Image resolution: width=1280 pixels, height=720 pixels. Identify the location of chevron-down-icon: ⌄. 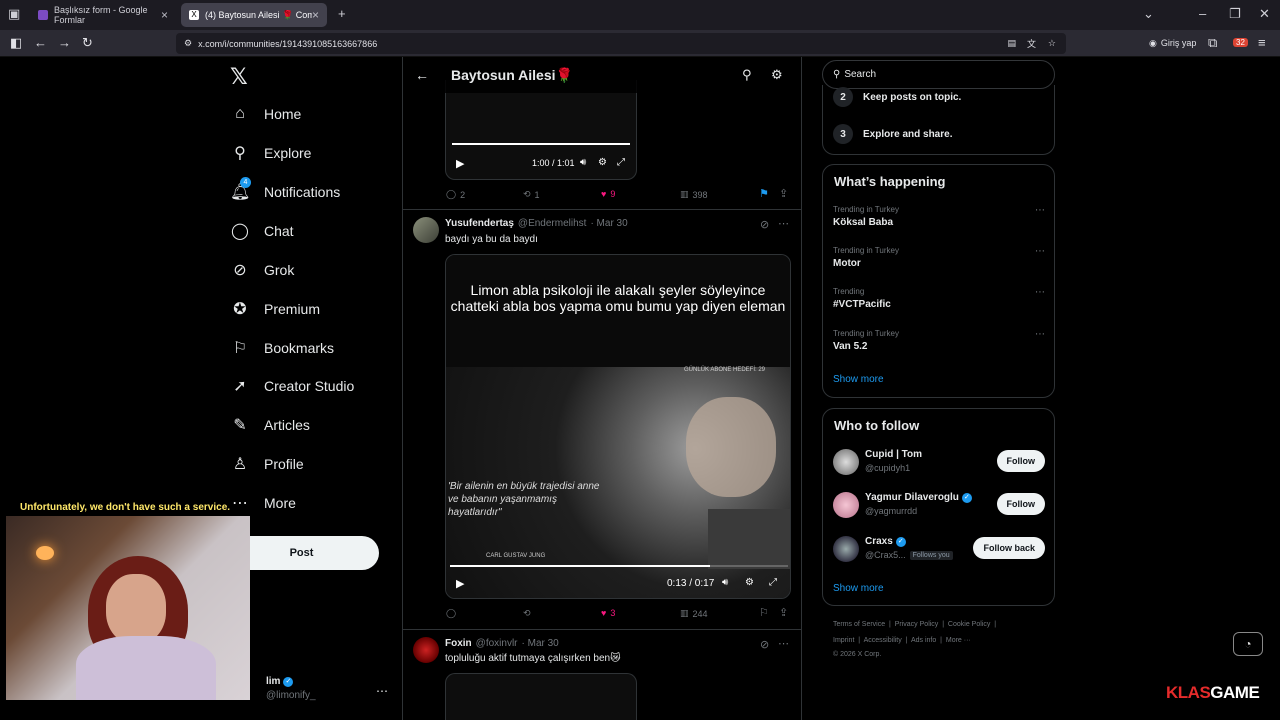
(1148, 14).